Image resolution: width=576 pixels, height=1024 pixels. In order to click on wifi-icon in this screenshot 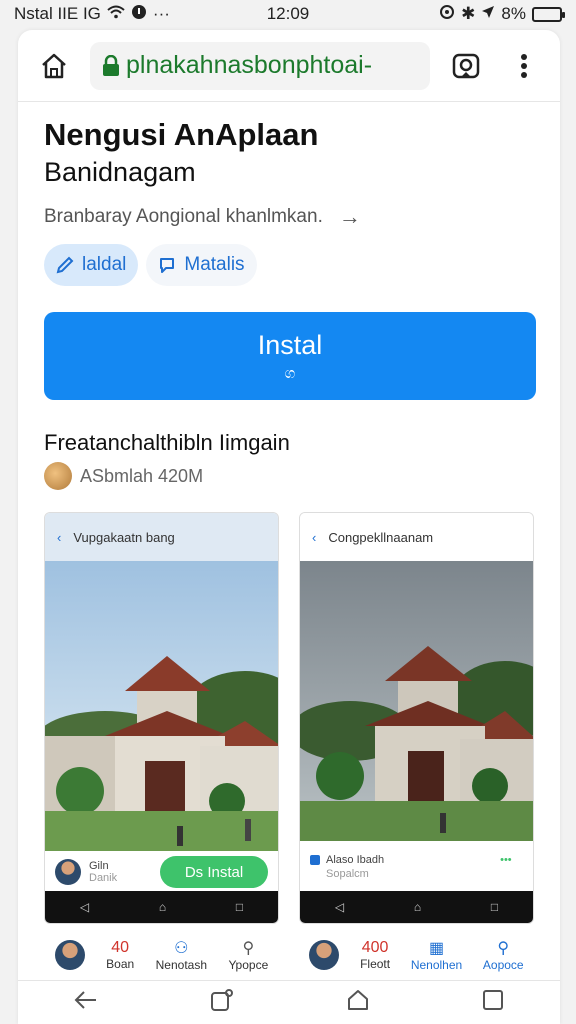, I will do `click(116, 14)`.